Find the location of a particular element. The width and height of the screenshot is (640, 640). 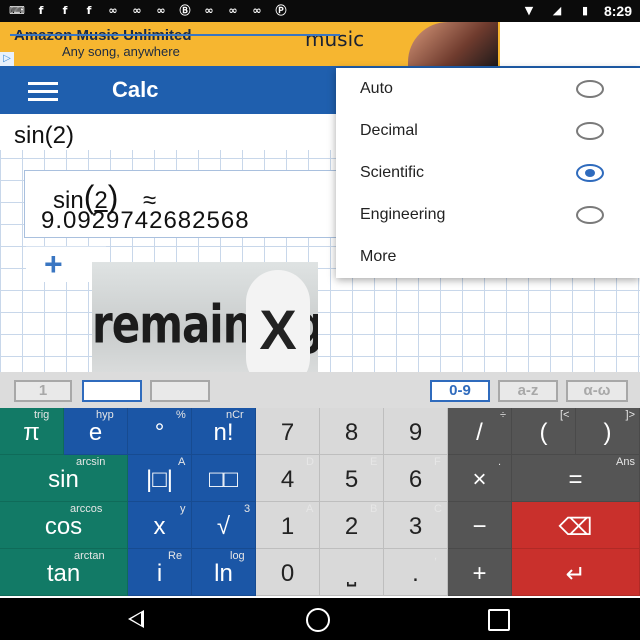

key-3: C3 is located at coordinates (416, 525).